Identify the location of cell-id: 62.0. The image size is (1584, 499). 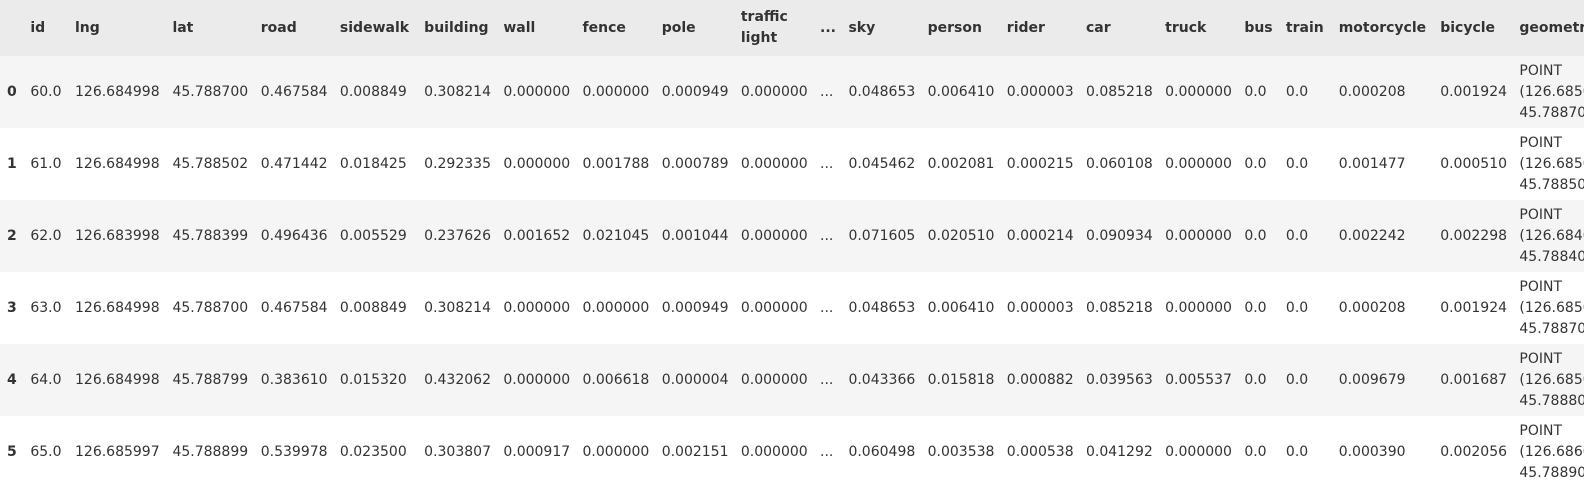
(46, 236).